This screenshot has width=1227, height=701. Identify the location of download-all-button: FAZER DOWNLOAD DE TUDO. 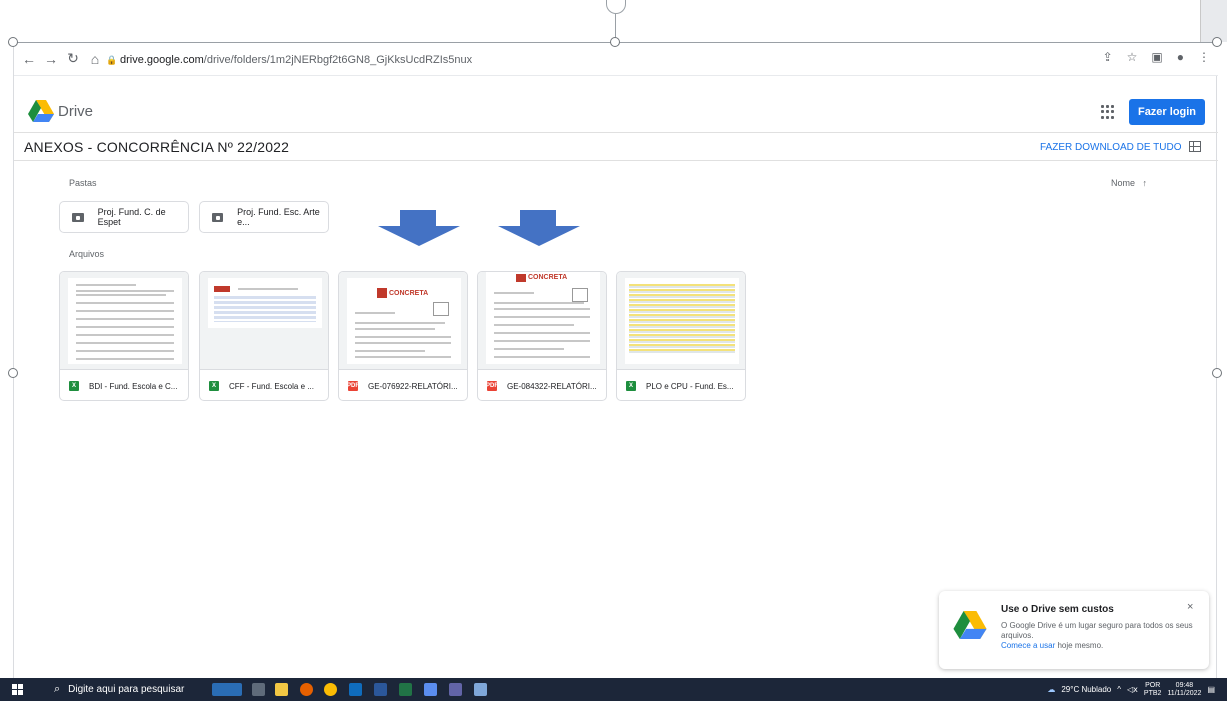
(1111, 147).